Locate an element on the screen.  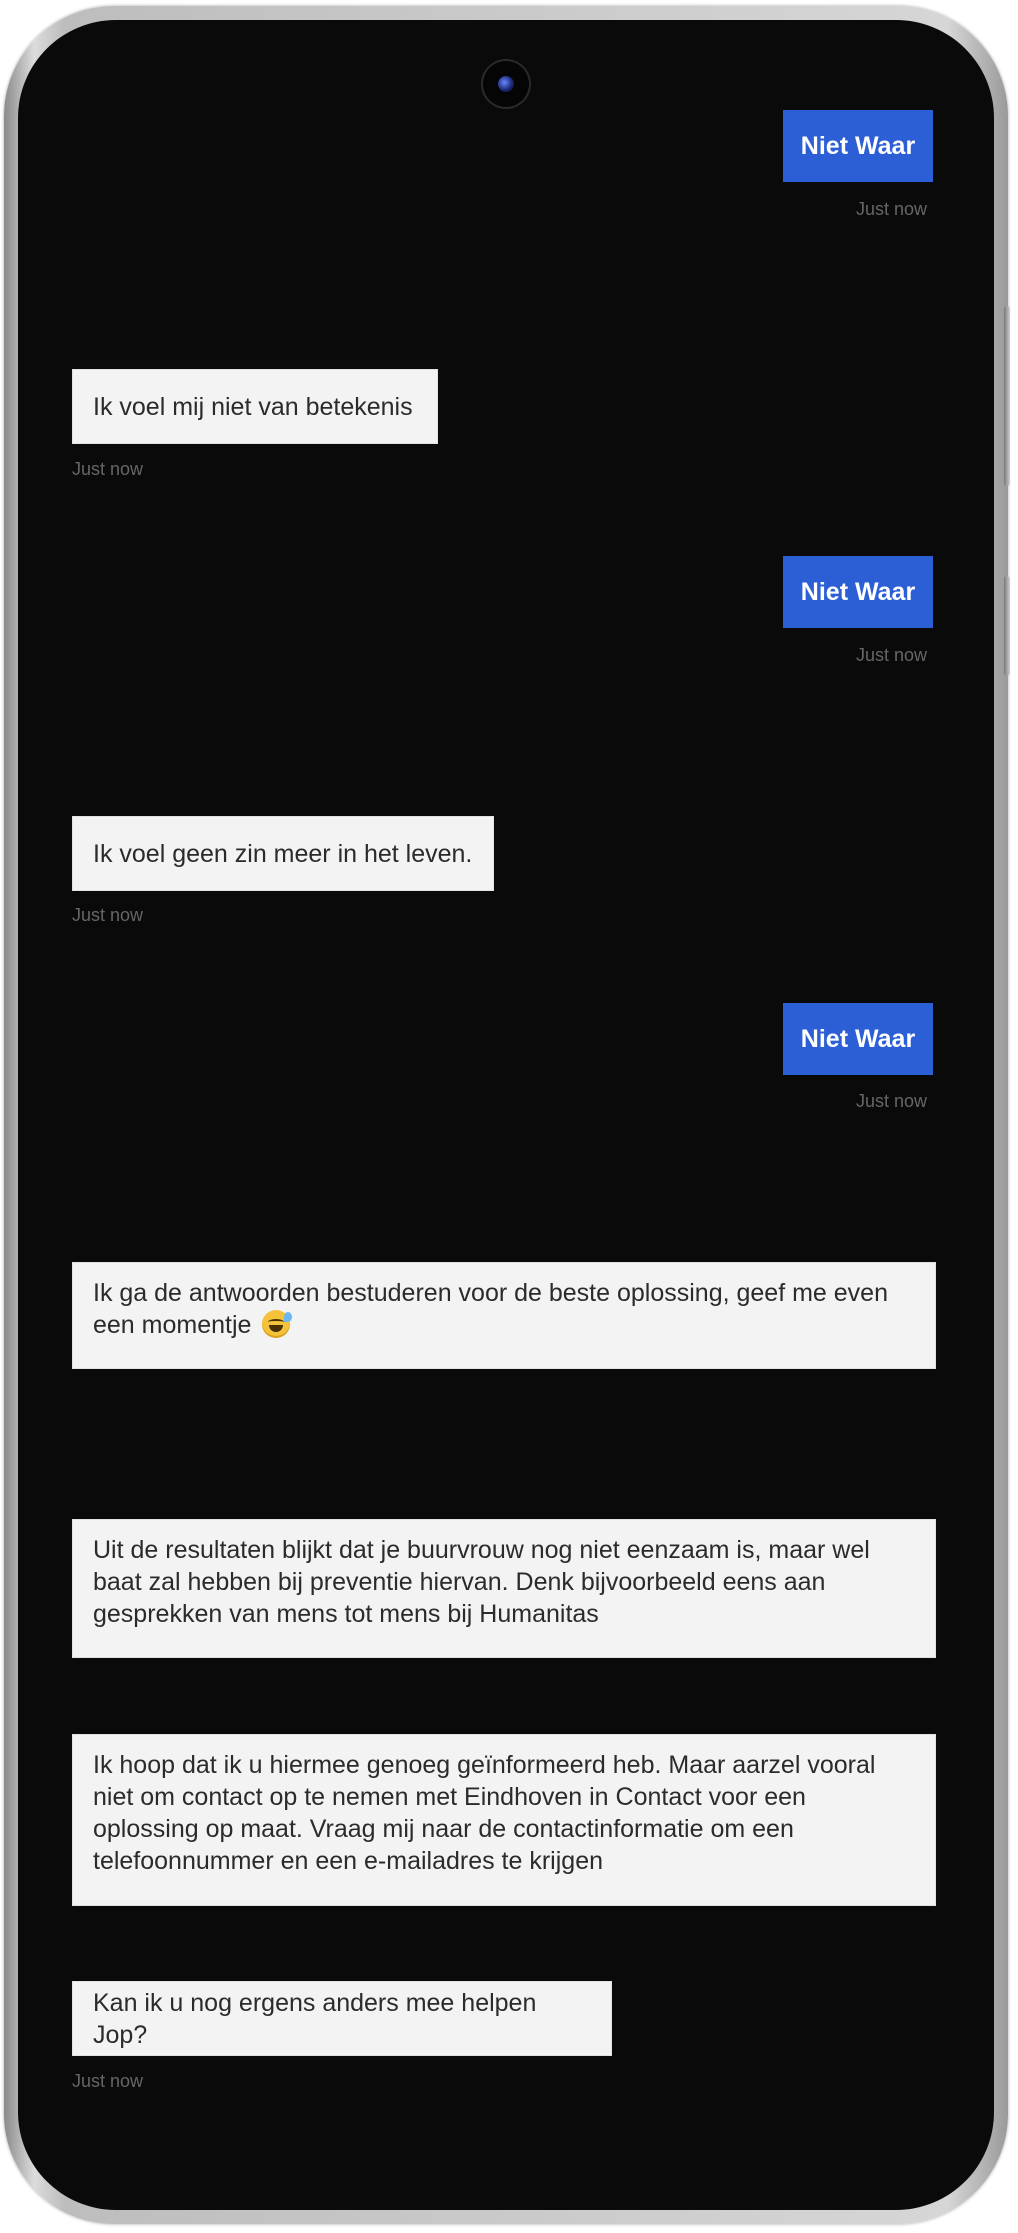
bot-message-bubble: Ik voel mij niet van betekenis is located at coordinates (255, 406).